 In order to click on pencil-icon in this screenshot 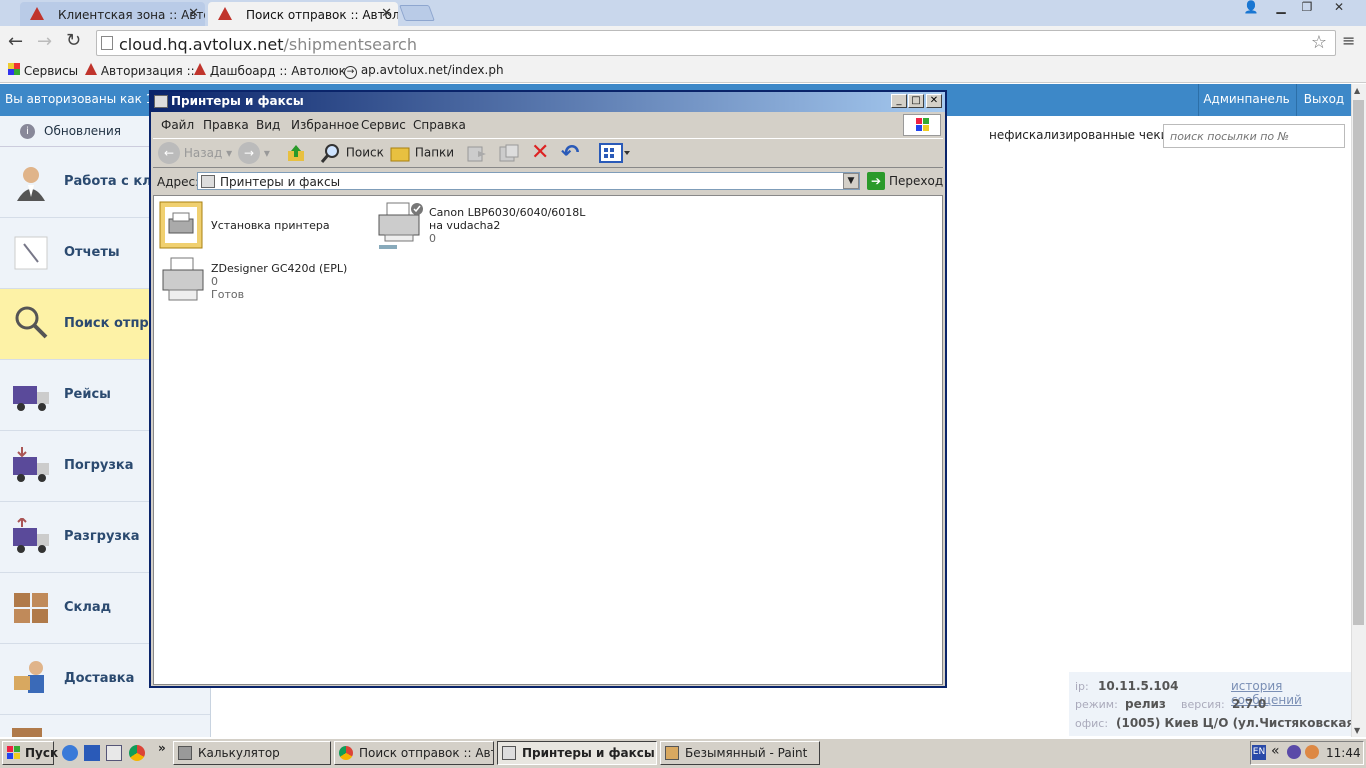, I will do `click(31, 253)`.